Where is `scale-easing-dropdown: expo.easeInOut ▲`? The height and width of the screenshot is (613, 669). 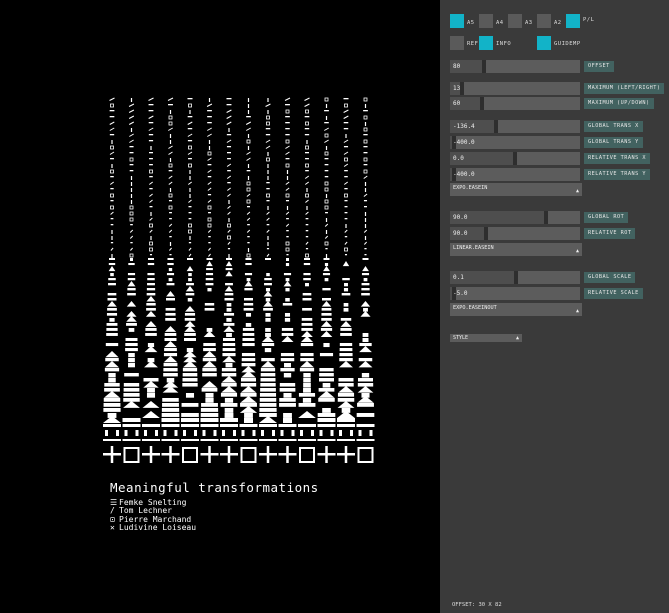
scale-easing-dropdown: expo.easeInOut ▲ is located at coordinates (516, 309).